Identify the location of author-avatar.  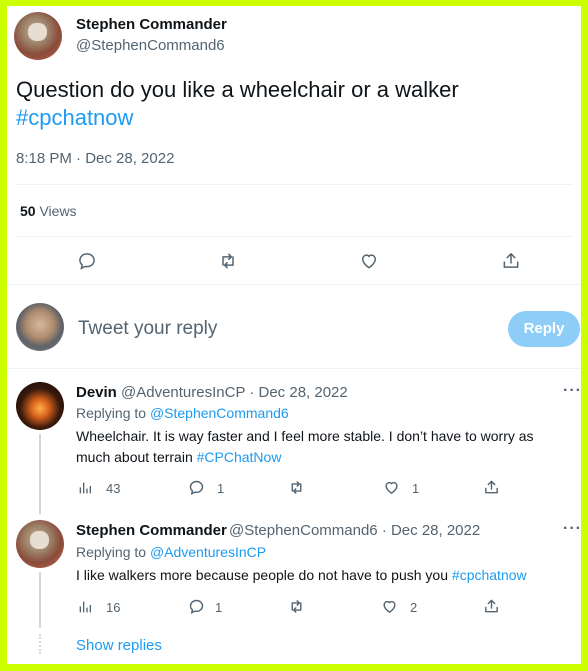
(38, 36).